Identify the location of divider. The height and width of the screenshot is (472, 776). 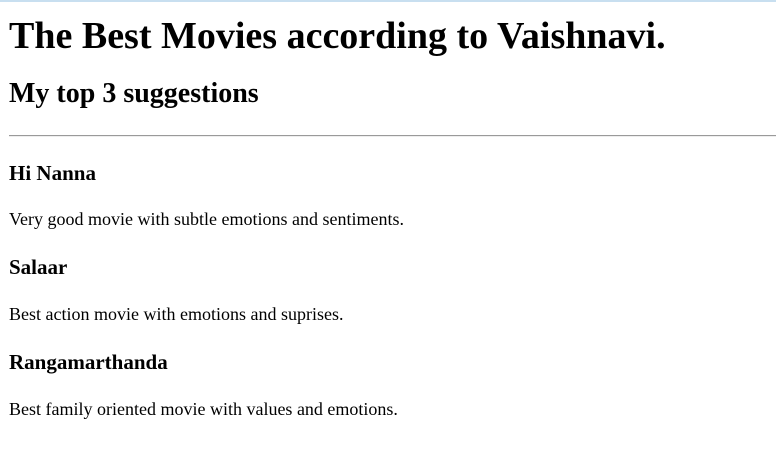
(392, 136).